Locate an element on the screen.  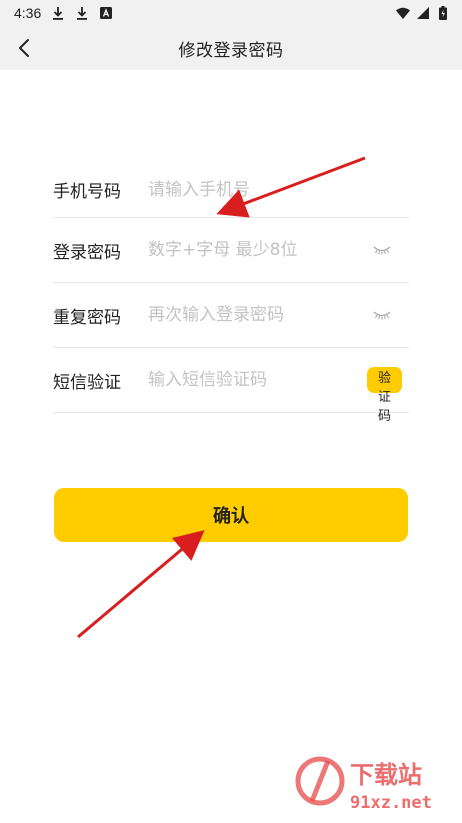
repeat-password-input is located at coordinates (259, 315).